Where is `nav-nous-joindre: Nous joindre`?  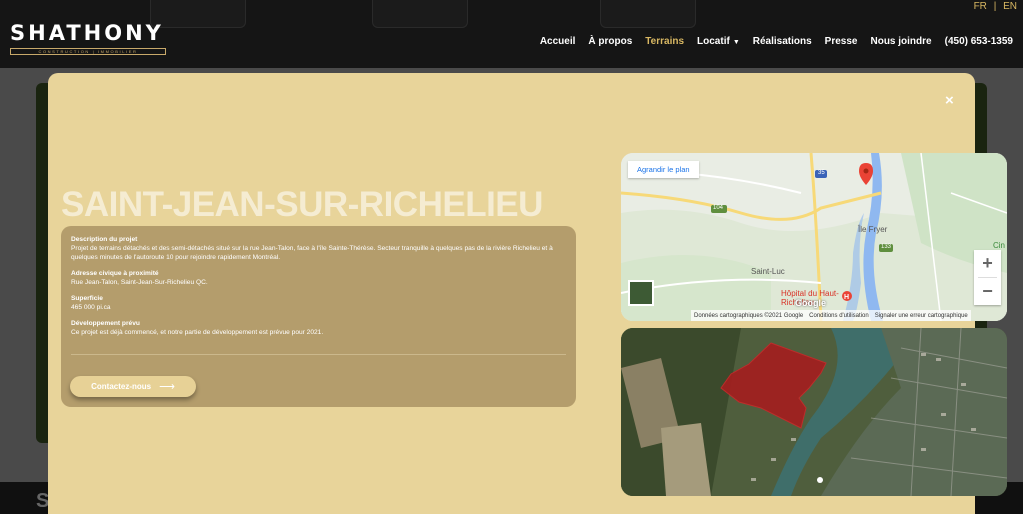 nav-nous-joindre: Nous joindre is located at coordinates (900, 41).